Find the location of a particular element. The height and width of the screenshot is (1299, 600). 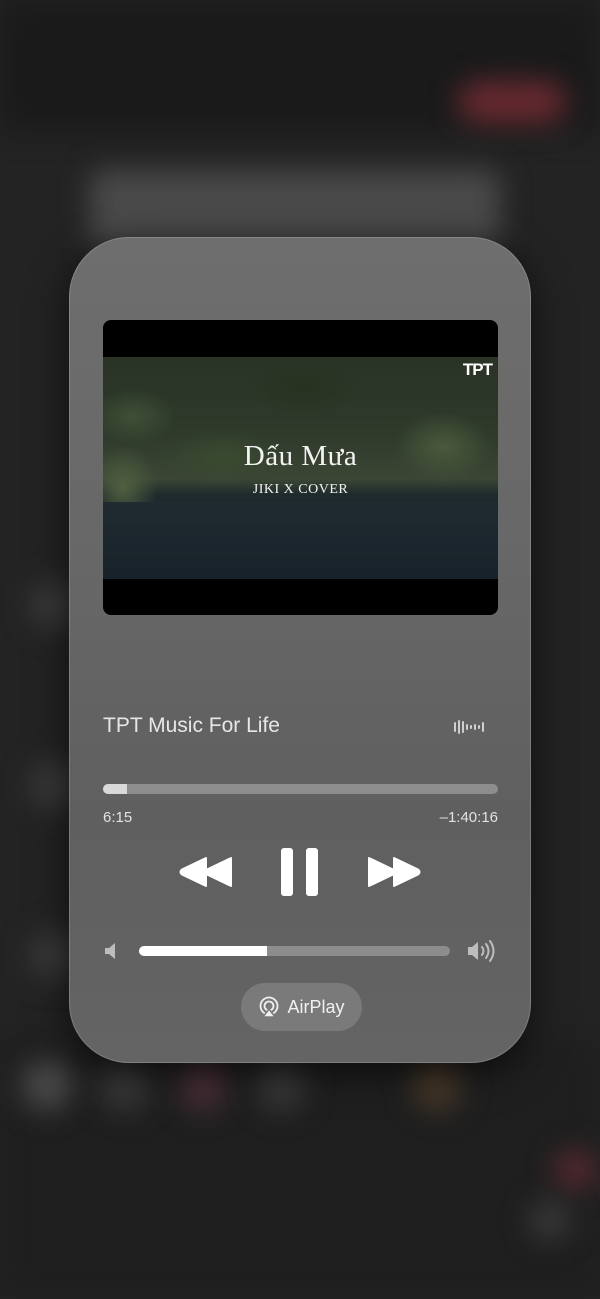

pause-icon is located at coordinates (299, 872).